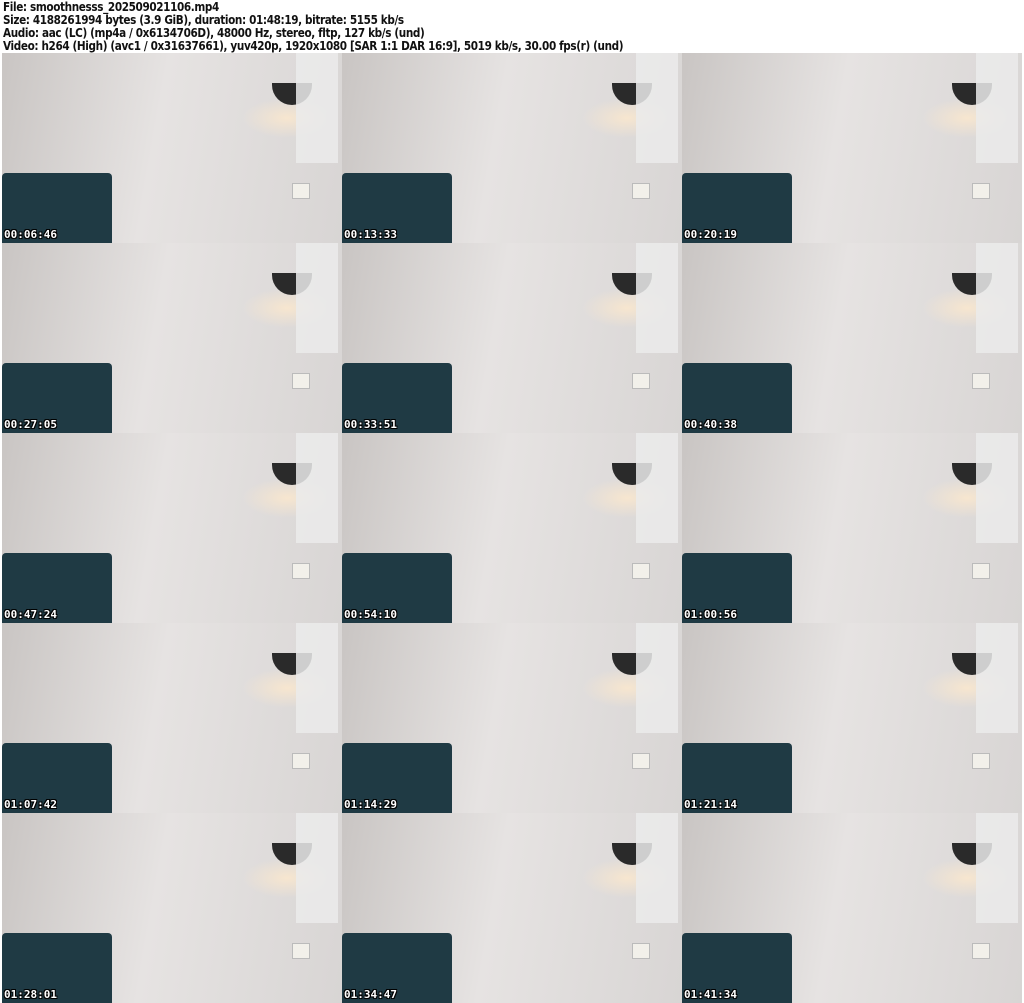 Image resolution: width=1024 pixels, height=1003 pixels. Describe the element at coordinates (172, 718) in the screenshot. I see `video-thumbnail: 01:07:42` at that location.